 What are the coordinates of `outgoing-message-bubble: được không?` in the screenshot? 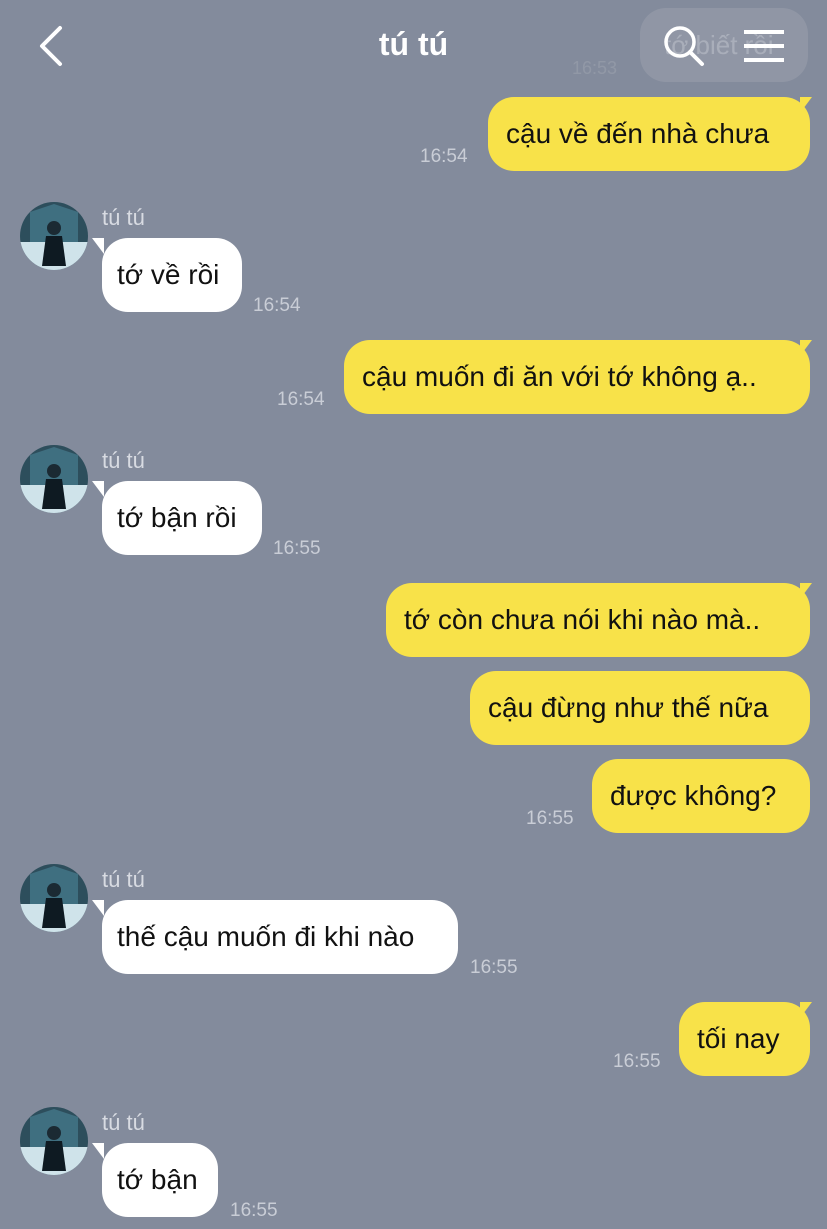 It's located at (701, 796).